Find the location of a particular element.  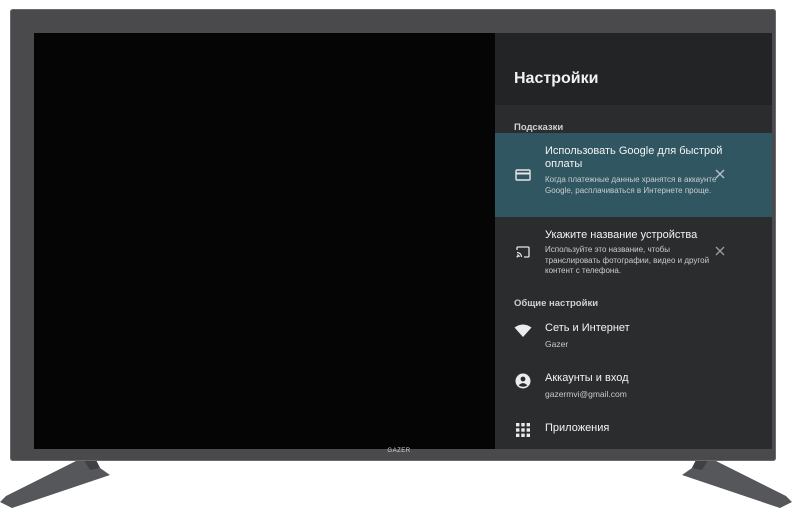

wifi-icon is located at coordinates (523, 331).